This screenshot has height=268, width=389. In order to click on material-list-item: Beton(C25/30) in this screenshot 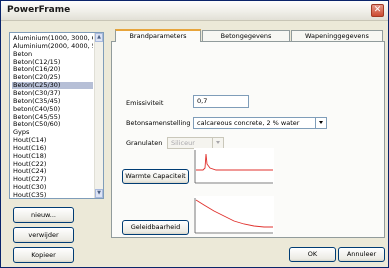, I will do `click(52, 86)`.